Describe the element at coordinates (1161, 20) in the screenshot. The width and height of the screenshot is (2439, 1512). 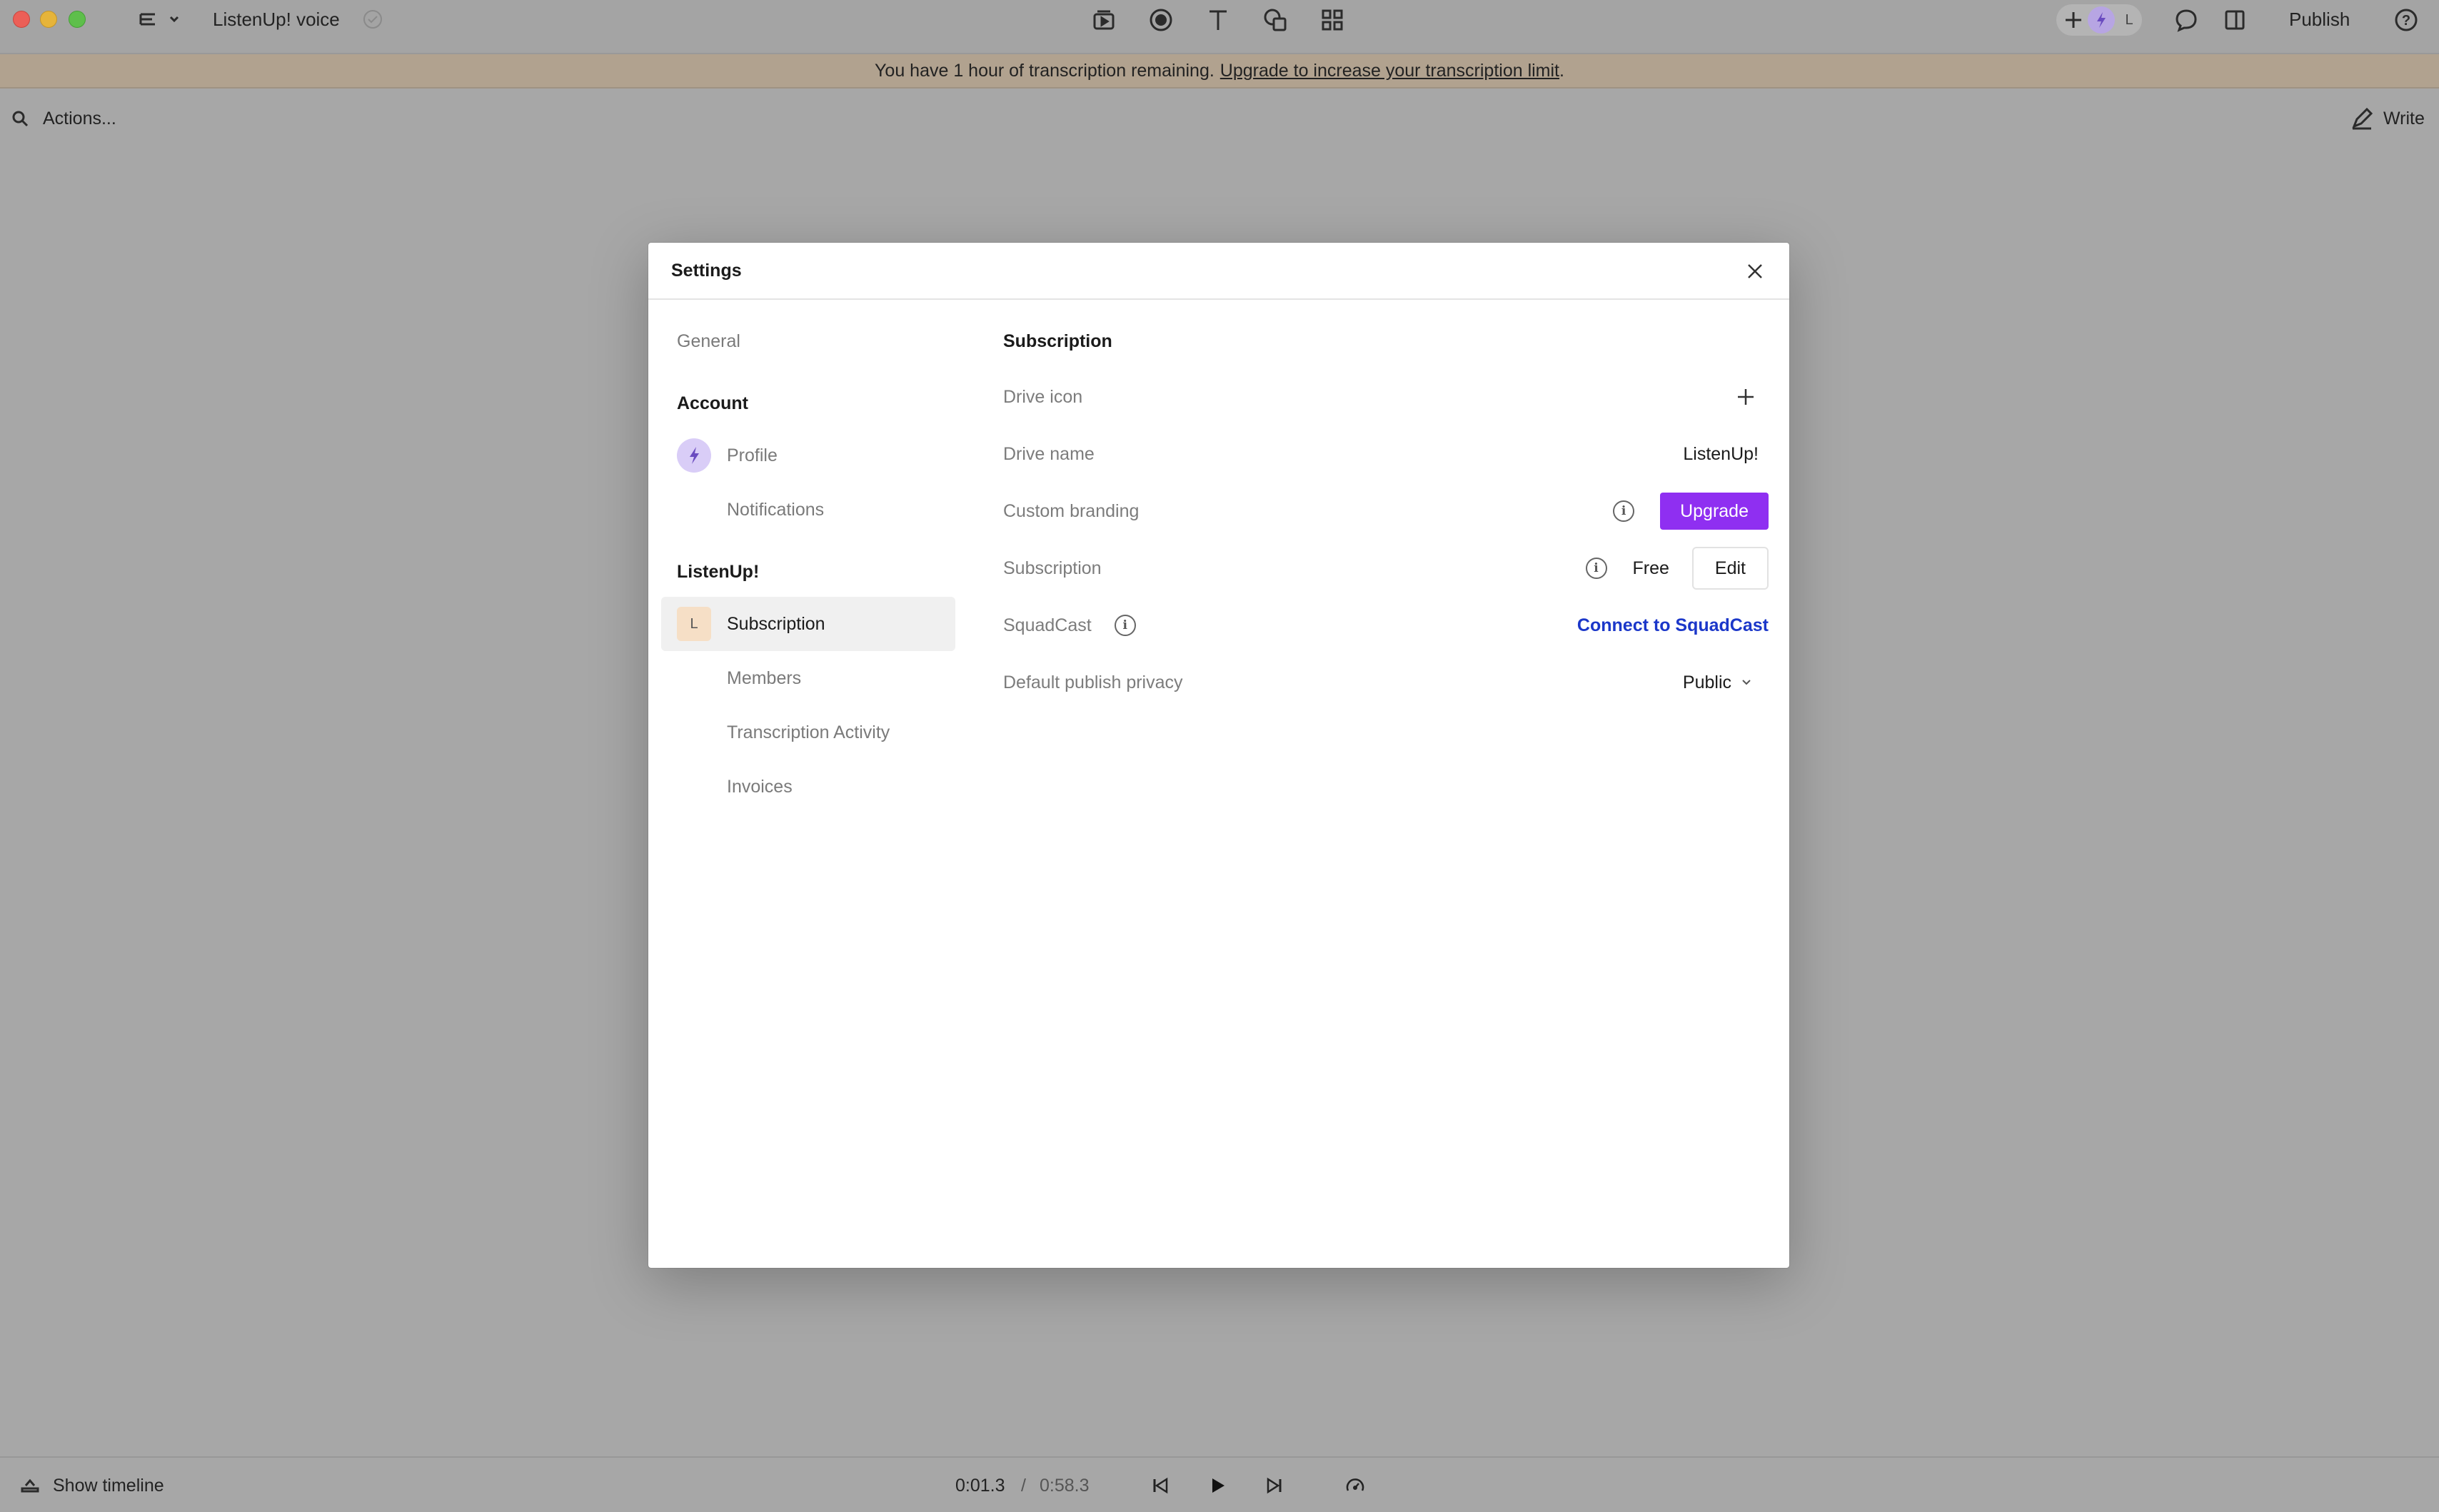
I see `record-icon` at that location.